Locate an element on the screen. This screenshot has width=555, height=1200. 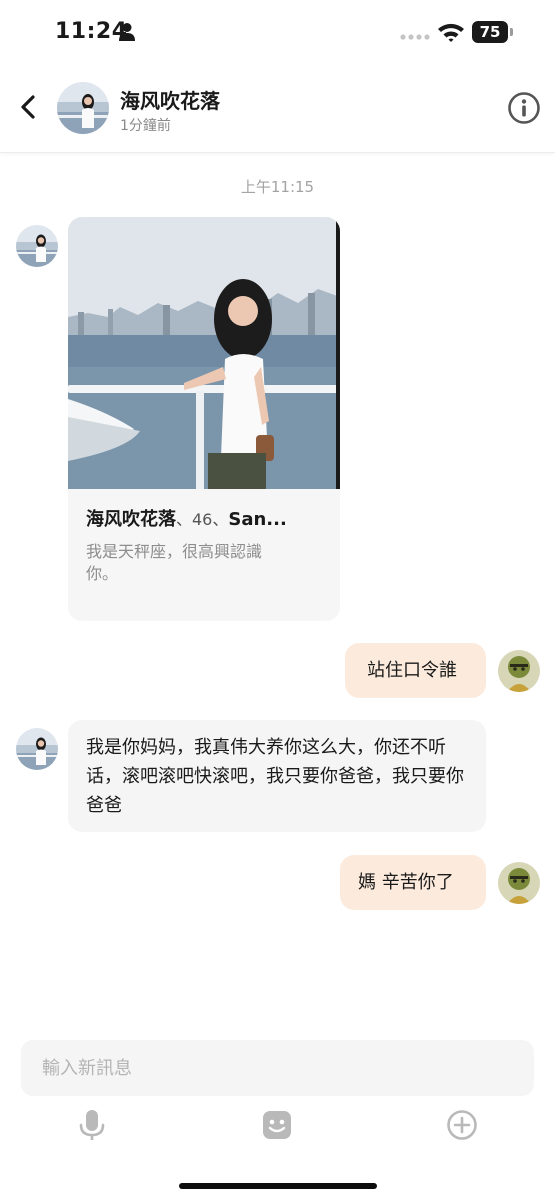
battery-indicator: 75 is located at coordinates (493, 32).